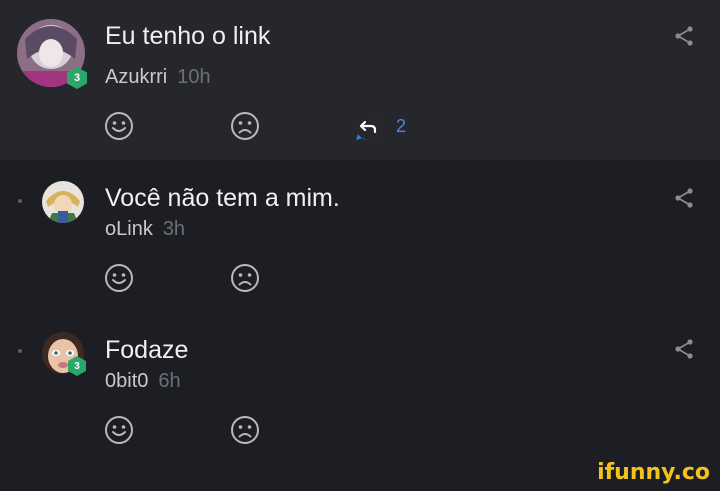  What do you see at coordinates (174, 229) in the screenshot?
I see `timestamp: 3h` at bounding box center [174, 229].